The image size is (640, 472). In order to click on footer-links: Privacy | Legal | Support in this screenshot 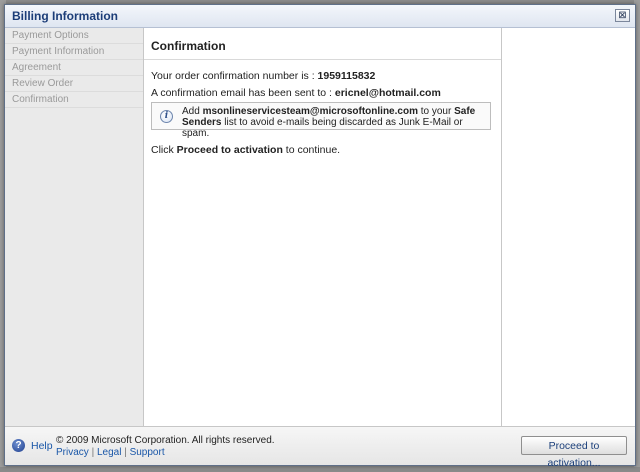, I will do `click(110, 452)`.